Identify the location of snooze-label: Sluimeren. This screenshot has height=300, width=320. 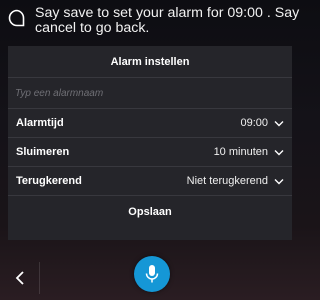
(43, 152).